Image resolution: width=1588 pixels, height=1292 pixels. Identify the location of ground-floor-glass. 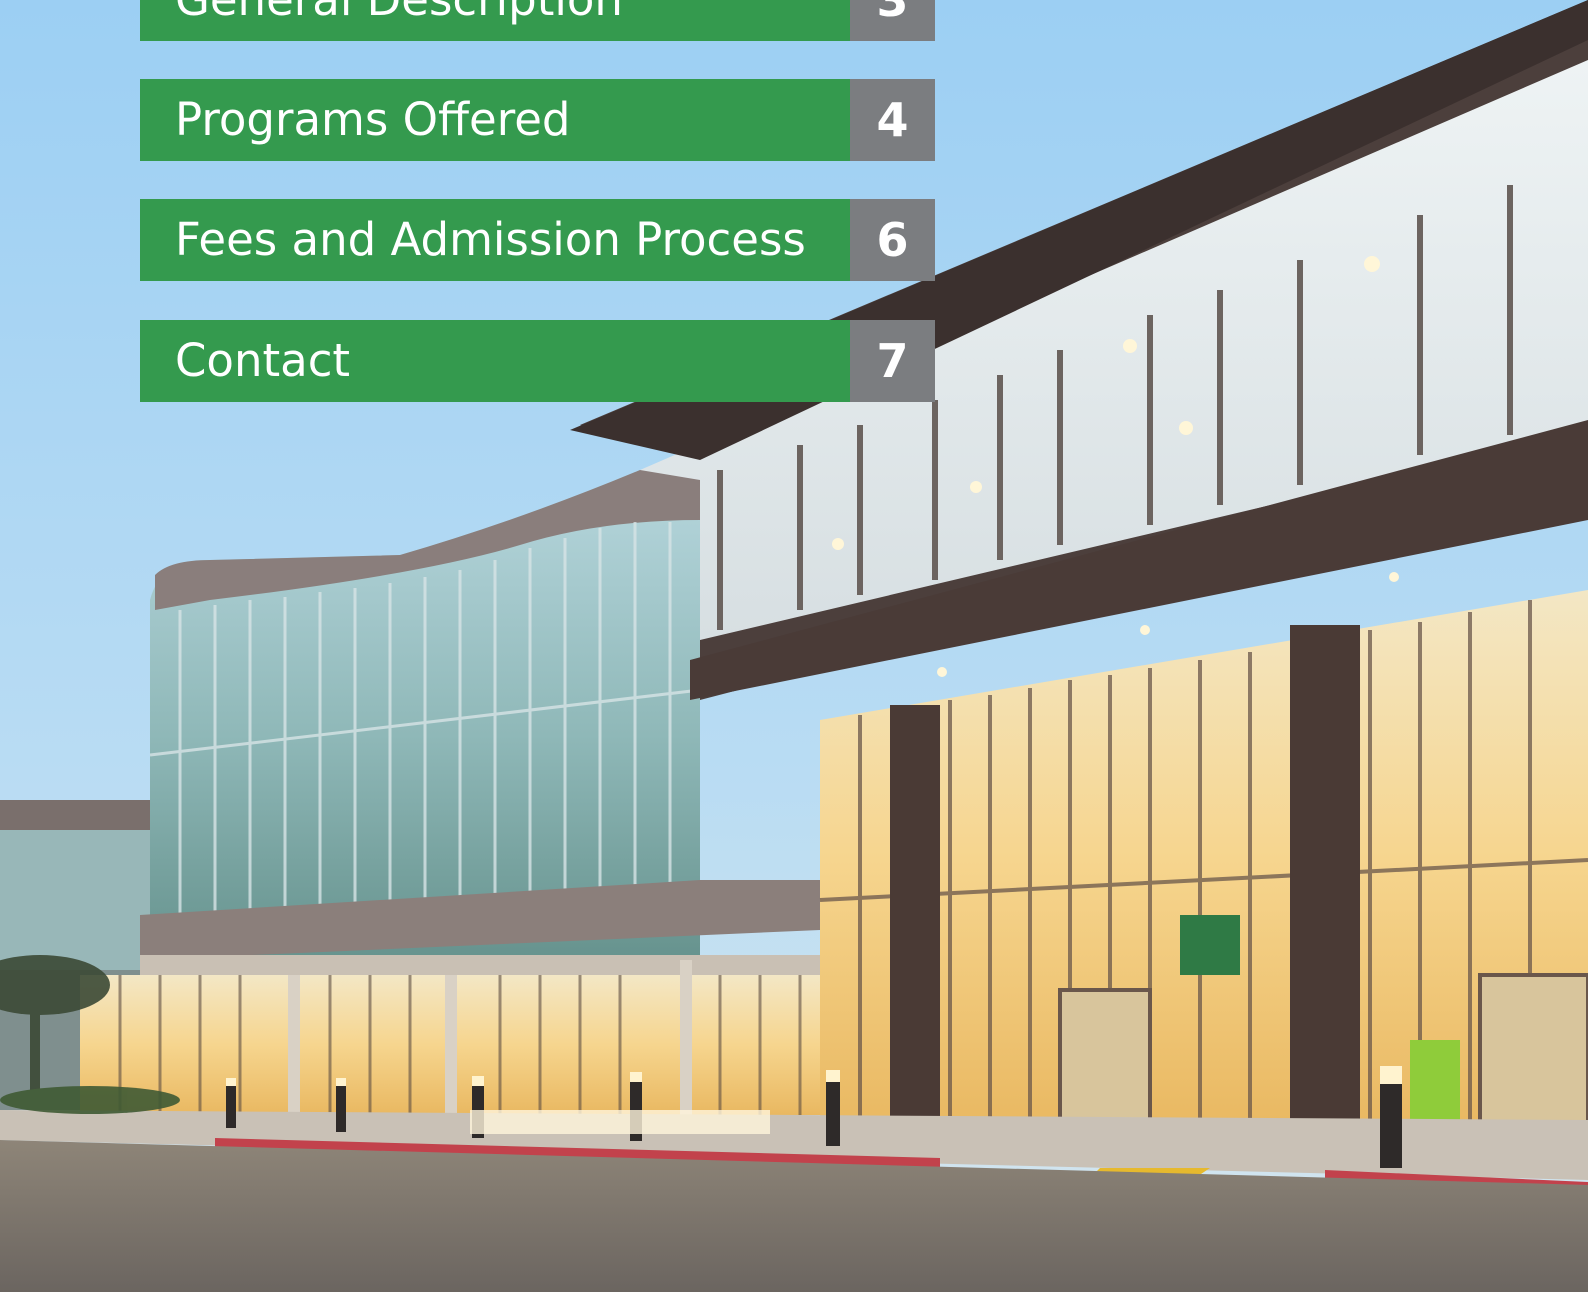
(460, 1045).